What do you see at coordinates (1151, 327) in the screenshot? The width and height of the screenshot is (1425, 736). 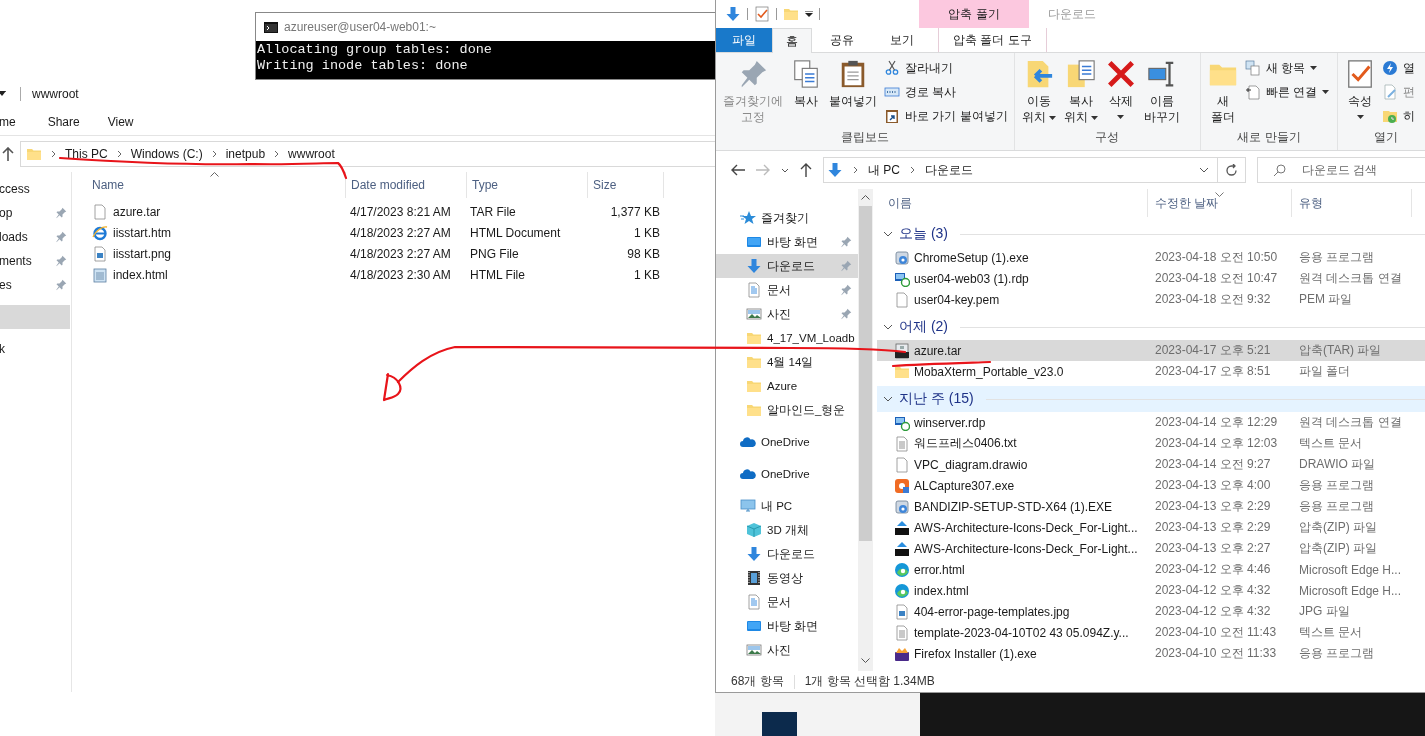 I see `group-header: 어제 (2)` at bounding box center [1151, 327].